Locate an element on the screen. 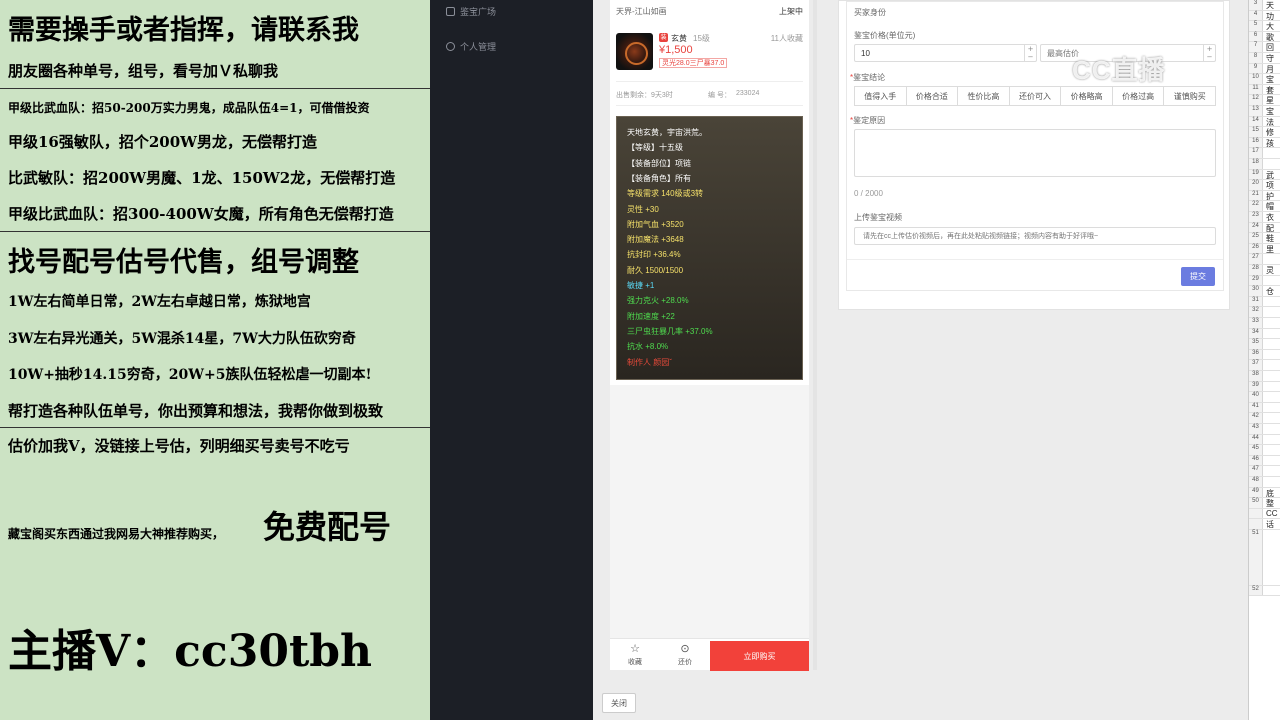 This screenshot has height=720, width=1280. verdict-option: 性价比高 is located at coordinates (984, 96).